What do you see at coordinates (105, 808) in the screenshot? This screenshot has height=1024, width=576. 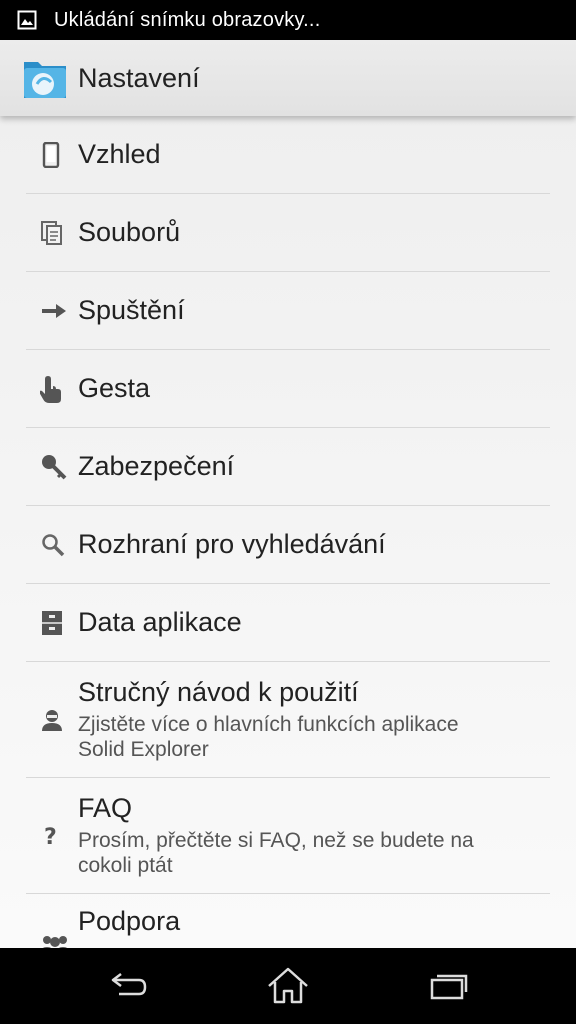 I see `settings-item-title: FAQ` at bounding box center [105, 808].